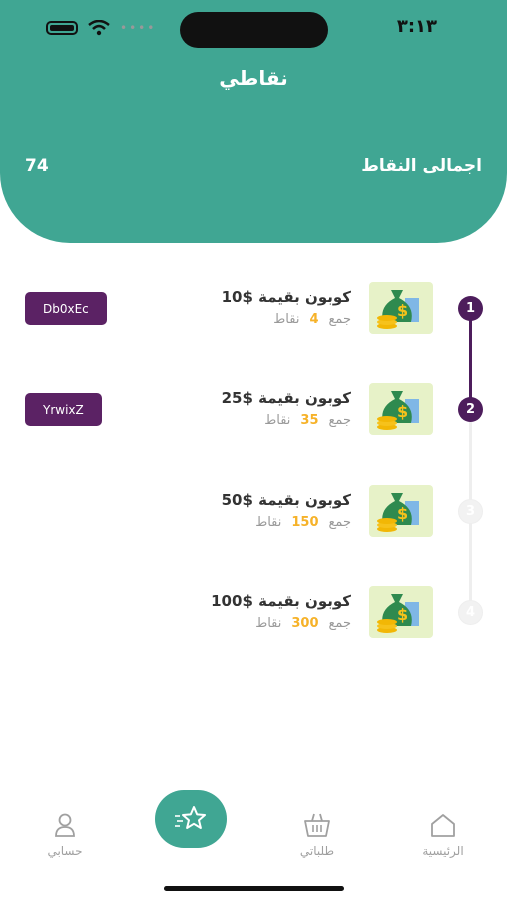 The image size is (507, 900). I want to click on tab-points, so click(191, 819).